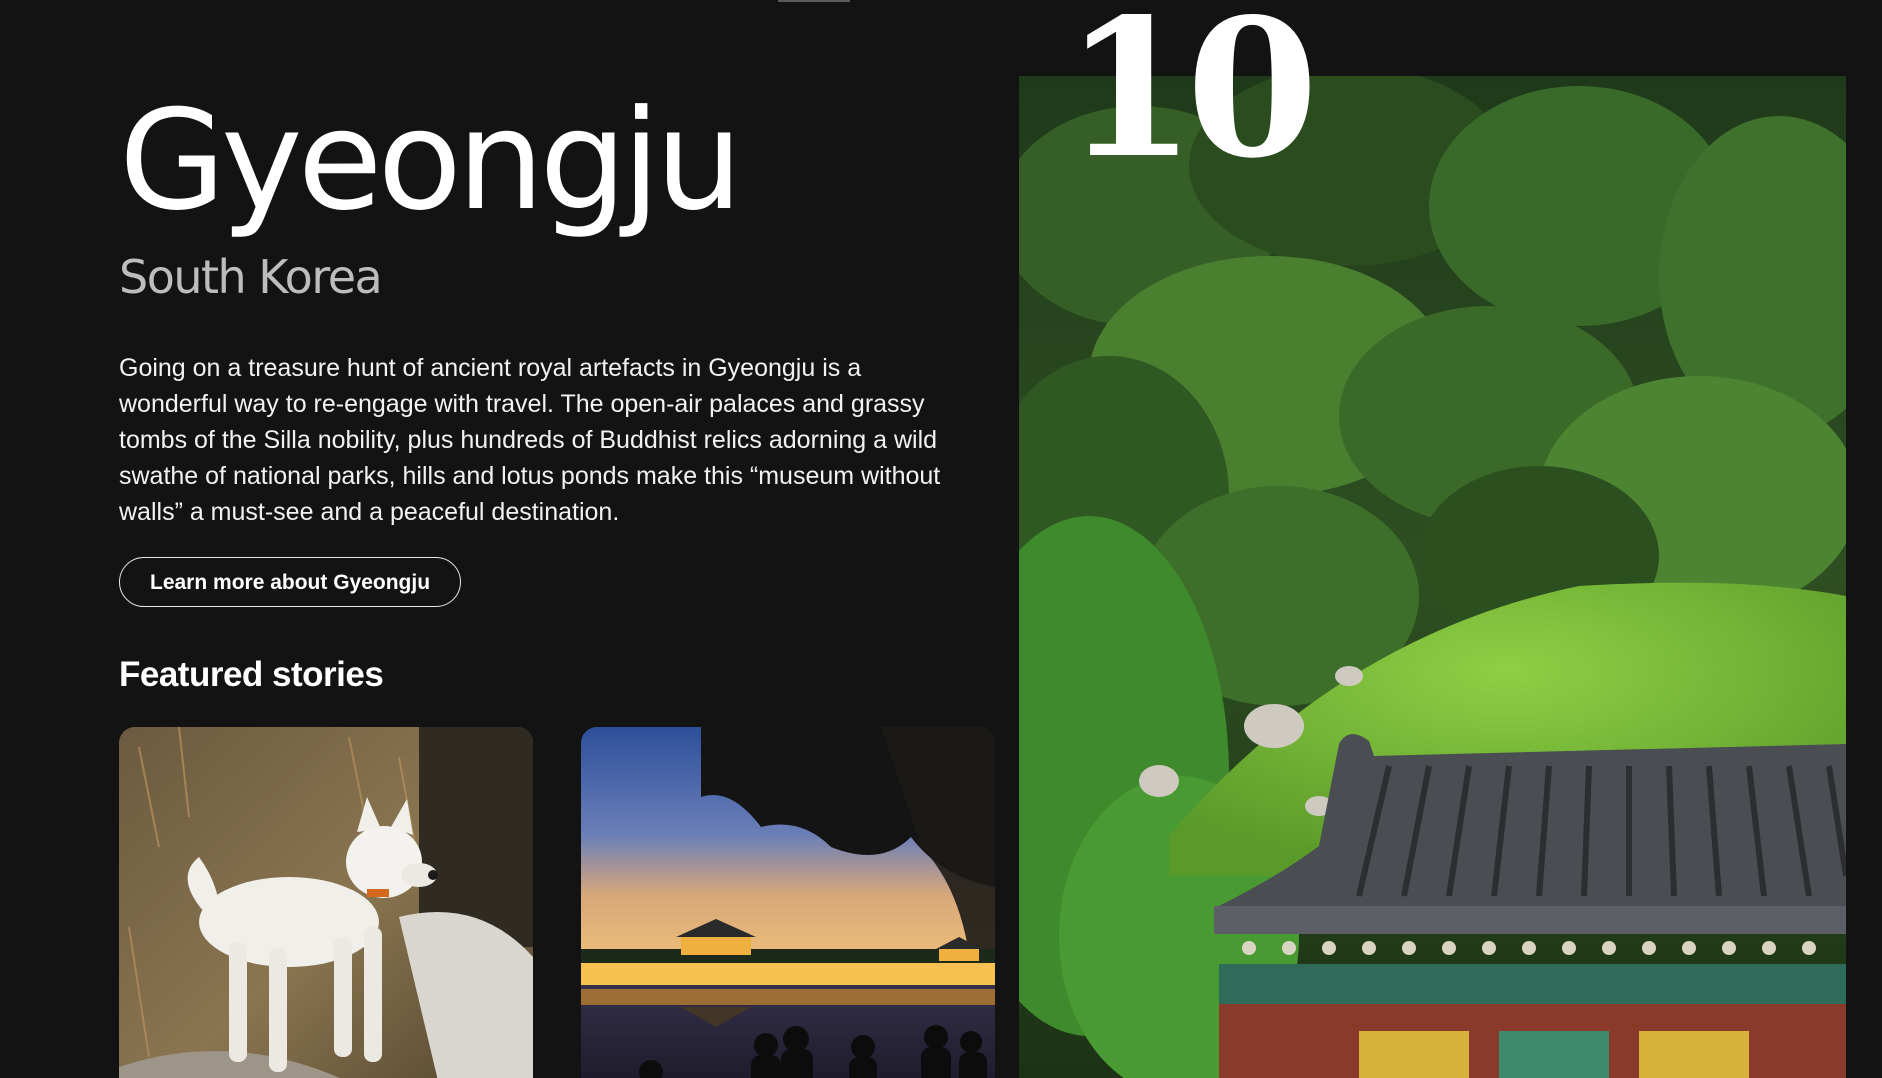 The height and width of the screenshot is (1078, 1882). Describe the element at coordinates (431, 160) in the screenshot. I see `destination-title: Gyeongju` at that location.